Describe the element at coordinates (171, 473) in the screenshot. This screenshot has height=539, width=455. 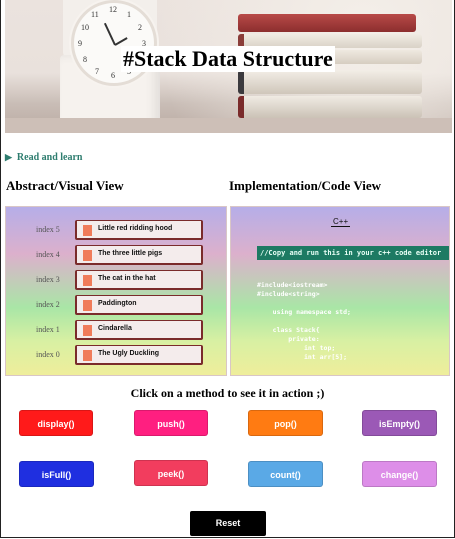
I see `peek-button: peek()` at that location.